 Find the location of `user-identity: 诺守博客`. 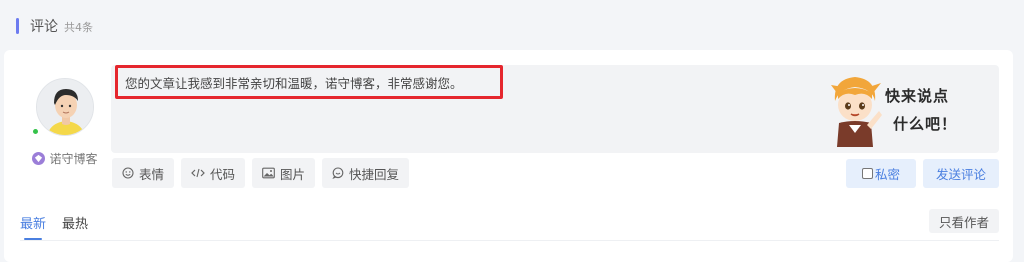

user-identity: 诺守博客 is located at coordinates (65, 158).